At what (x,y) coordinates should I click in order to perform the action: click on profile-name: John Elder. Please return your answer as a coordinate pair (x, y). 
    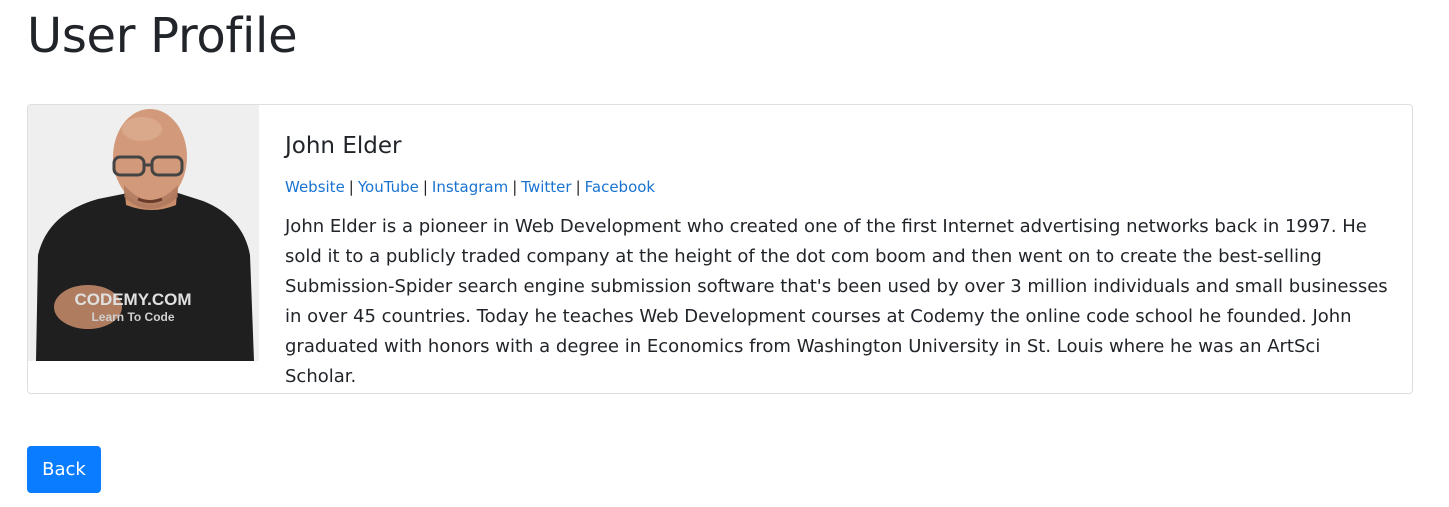
    Looking at the image, I should click on (343, 146).